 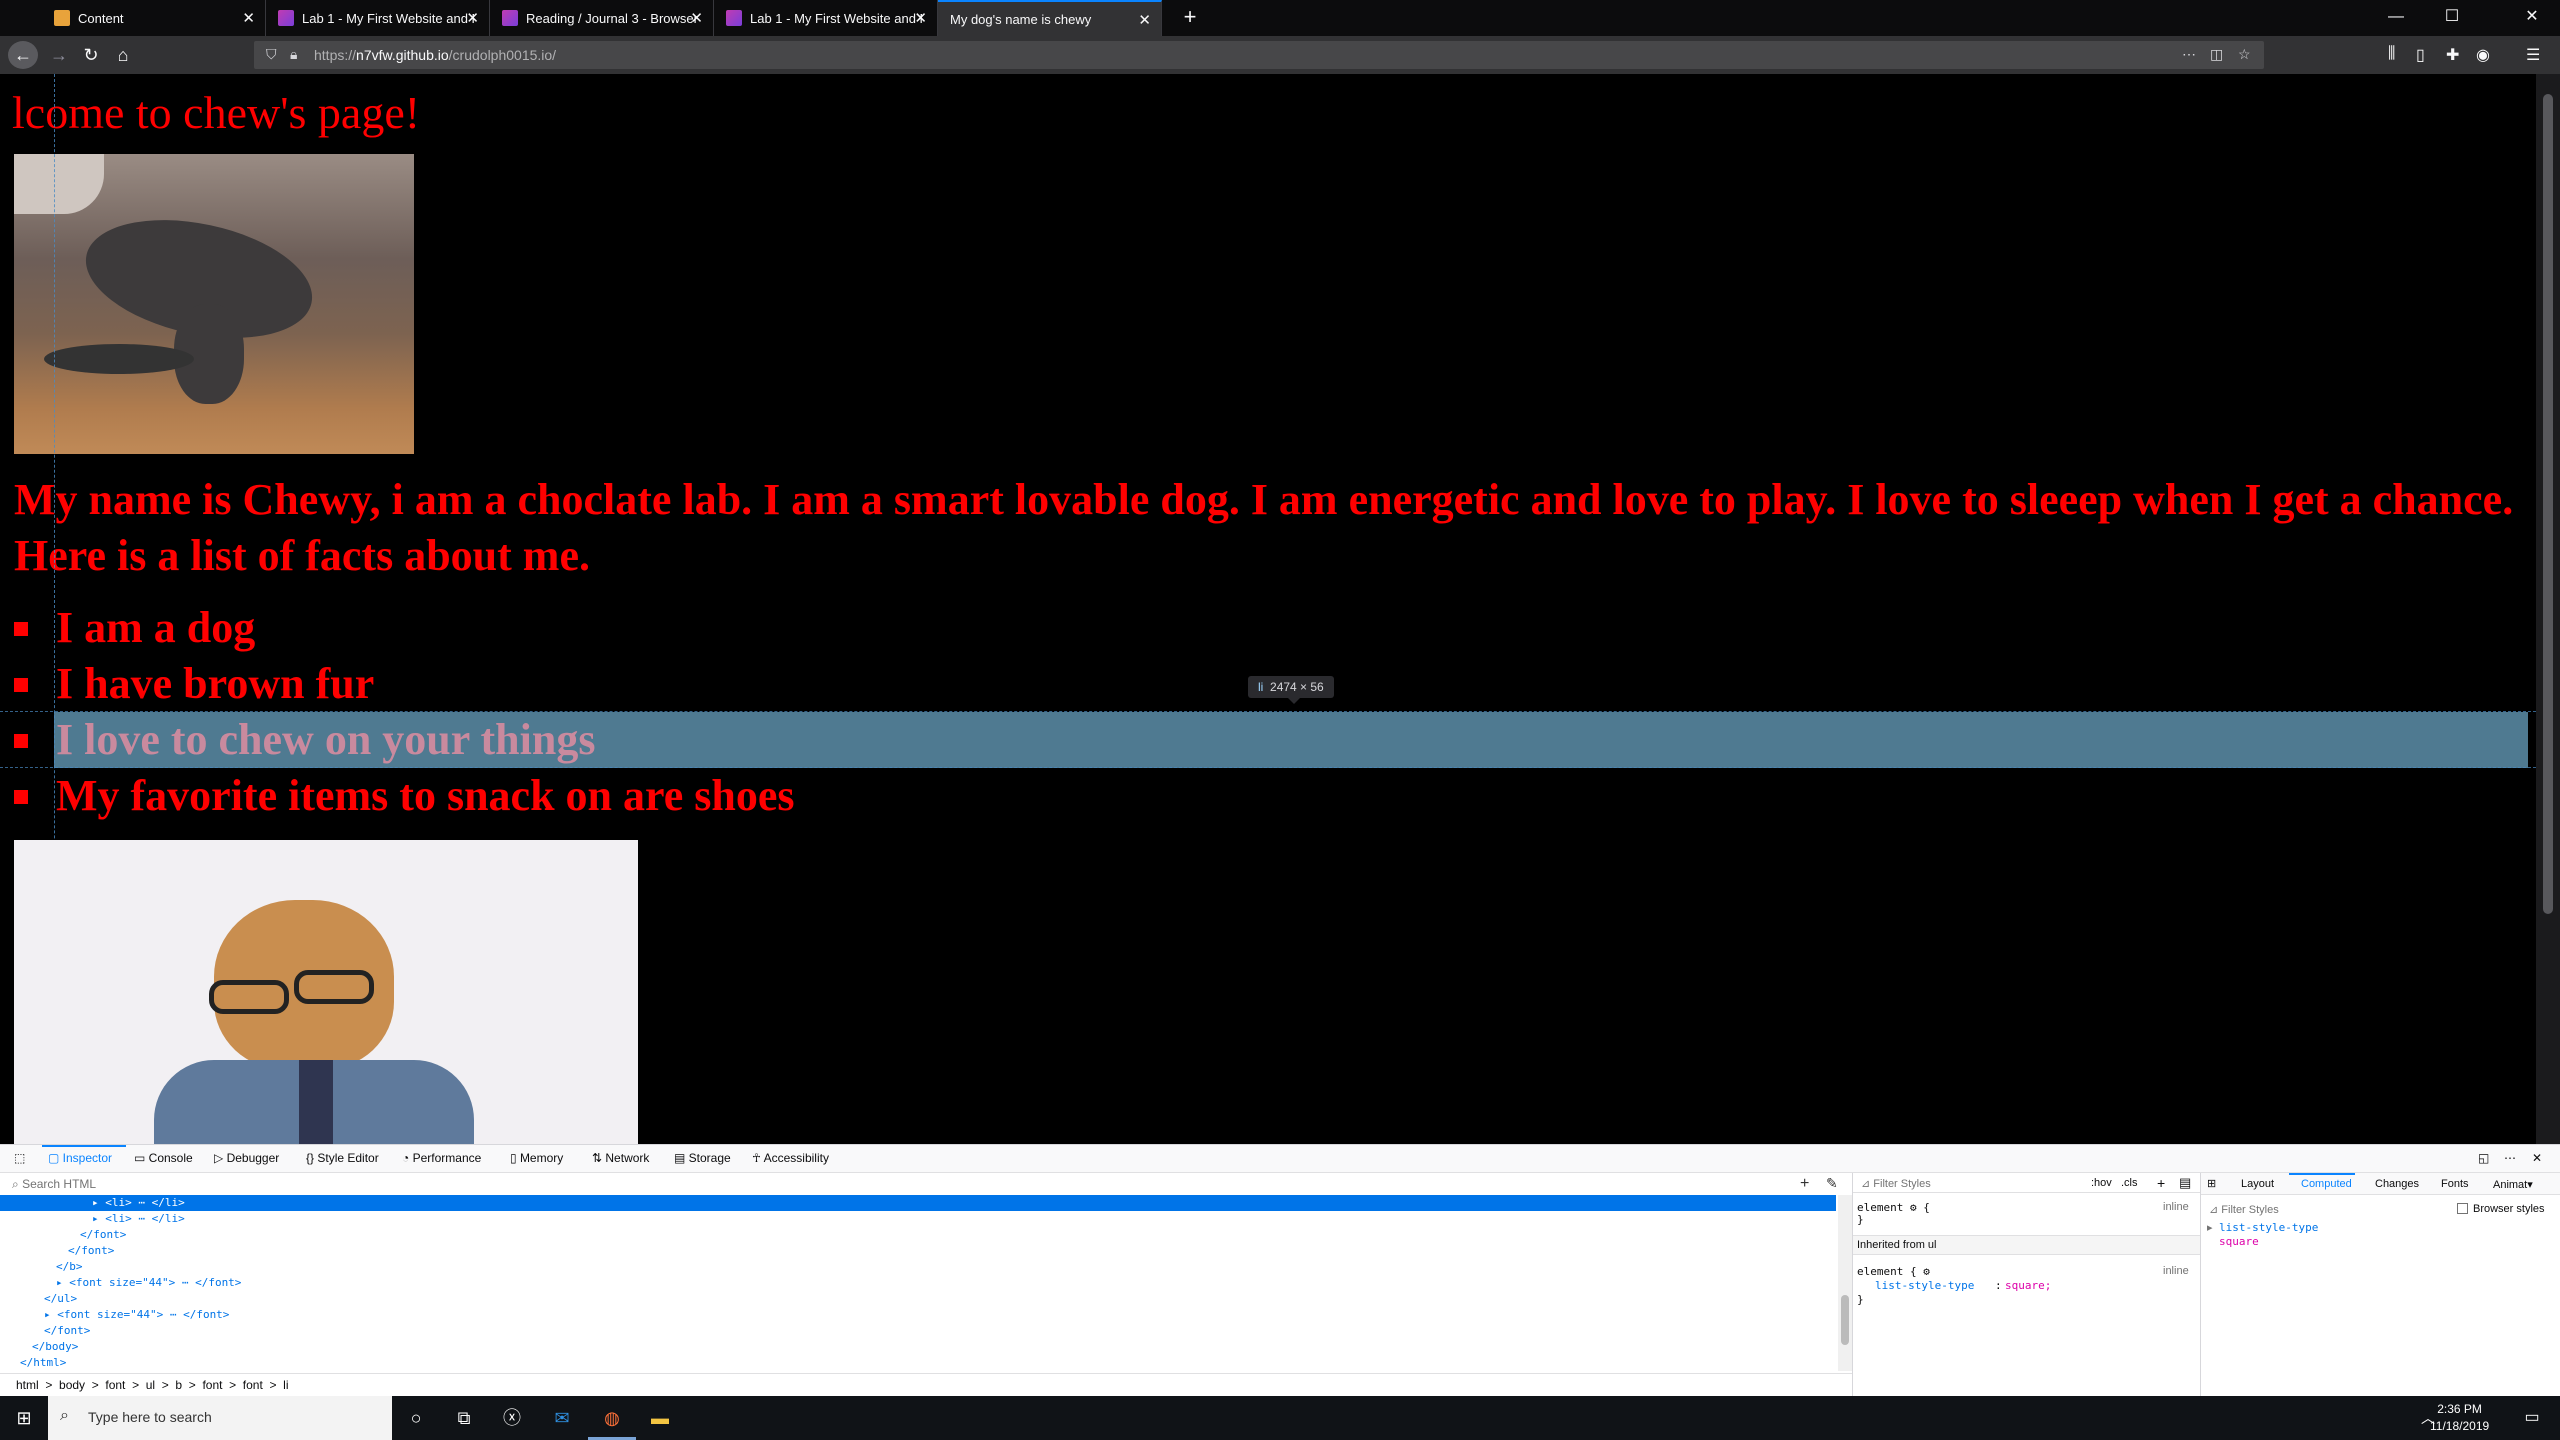 What do you see at coordinates (2452, 55) in the screenshot?
I see `extensions-icon: ✚` at bounding box center [2452, 55].